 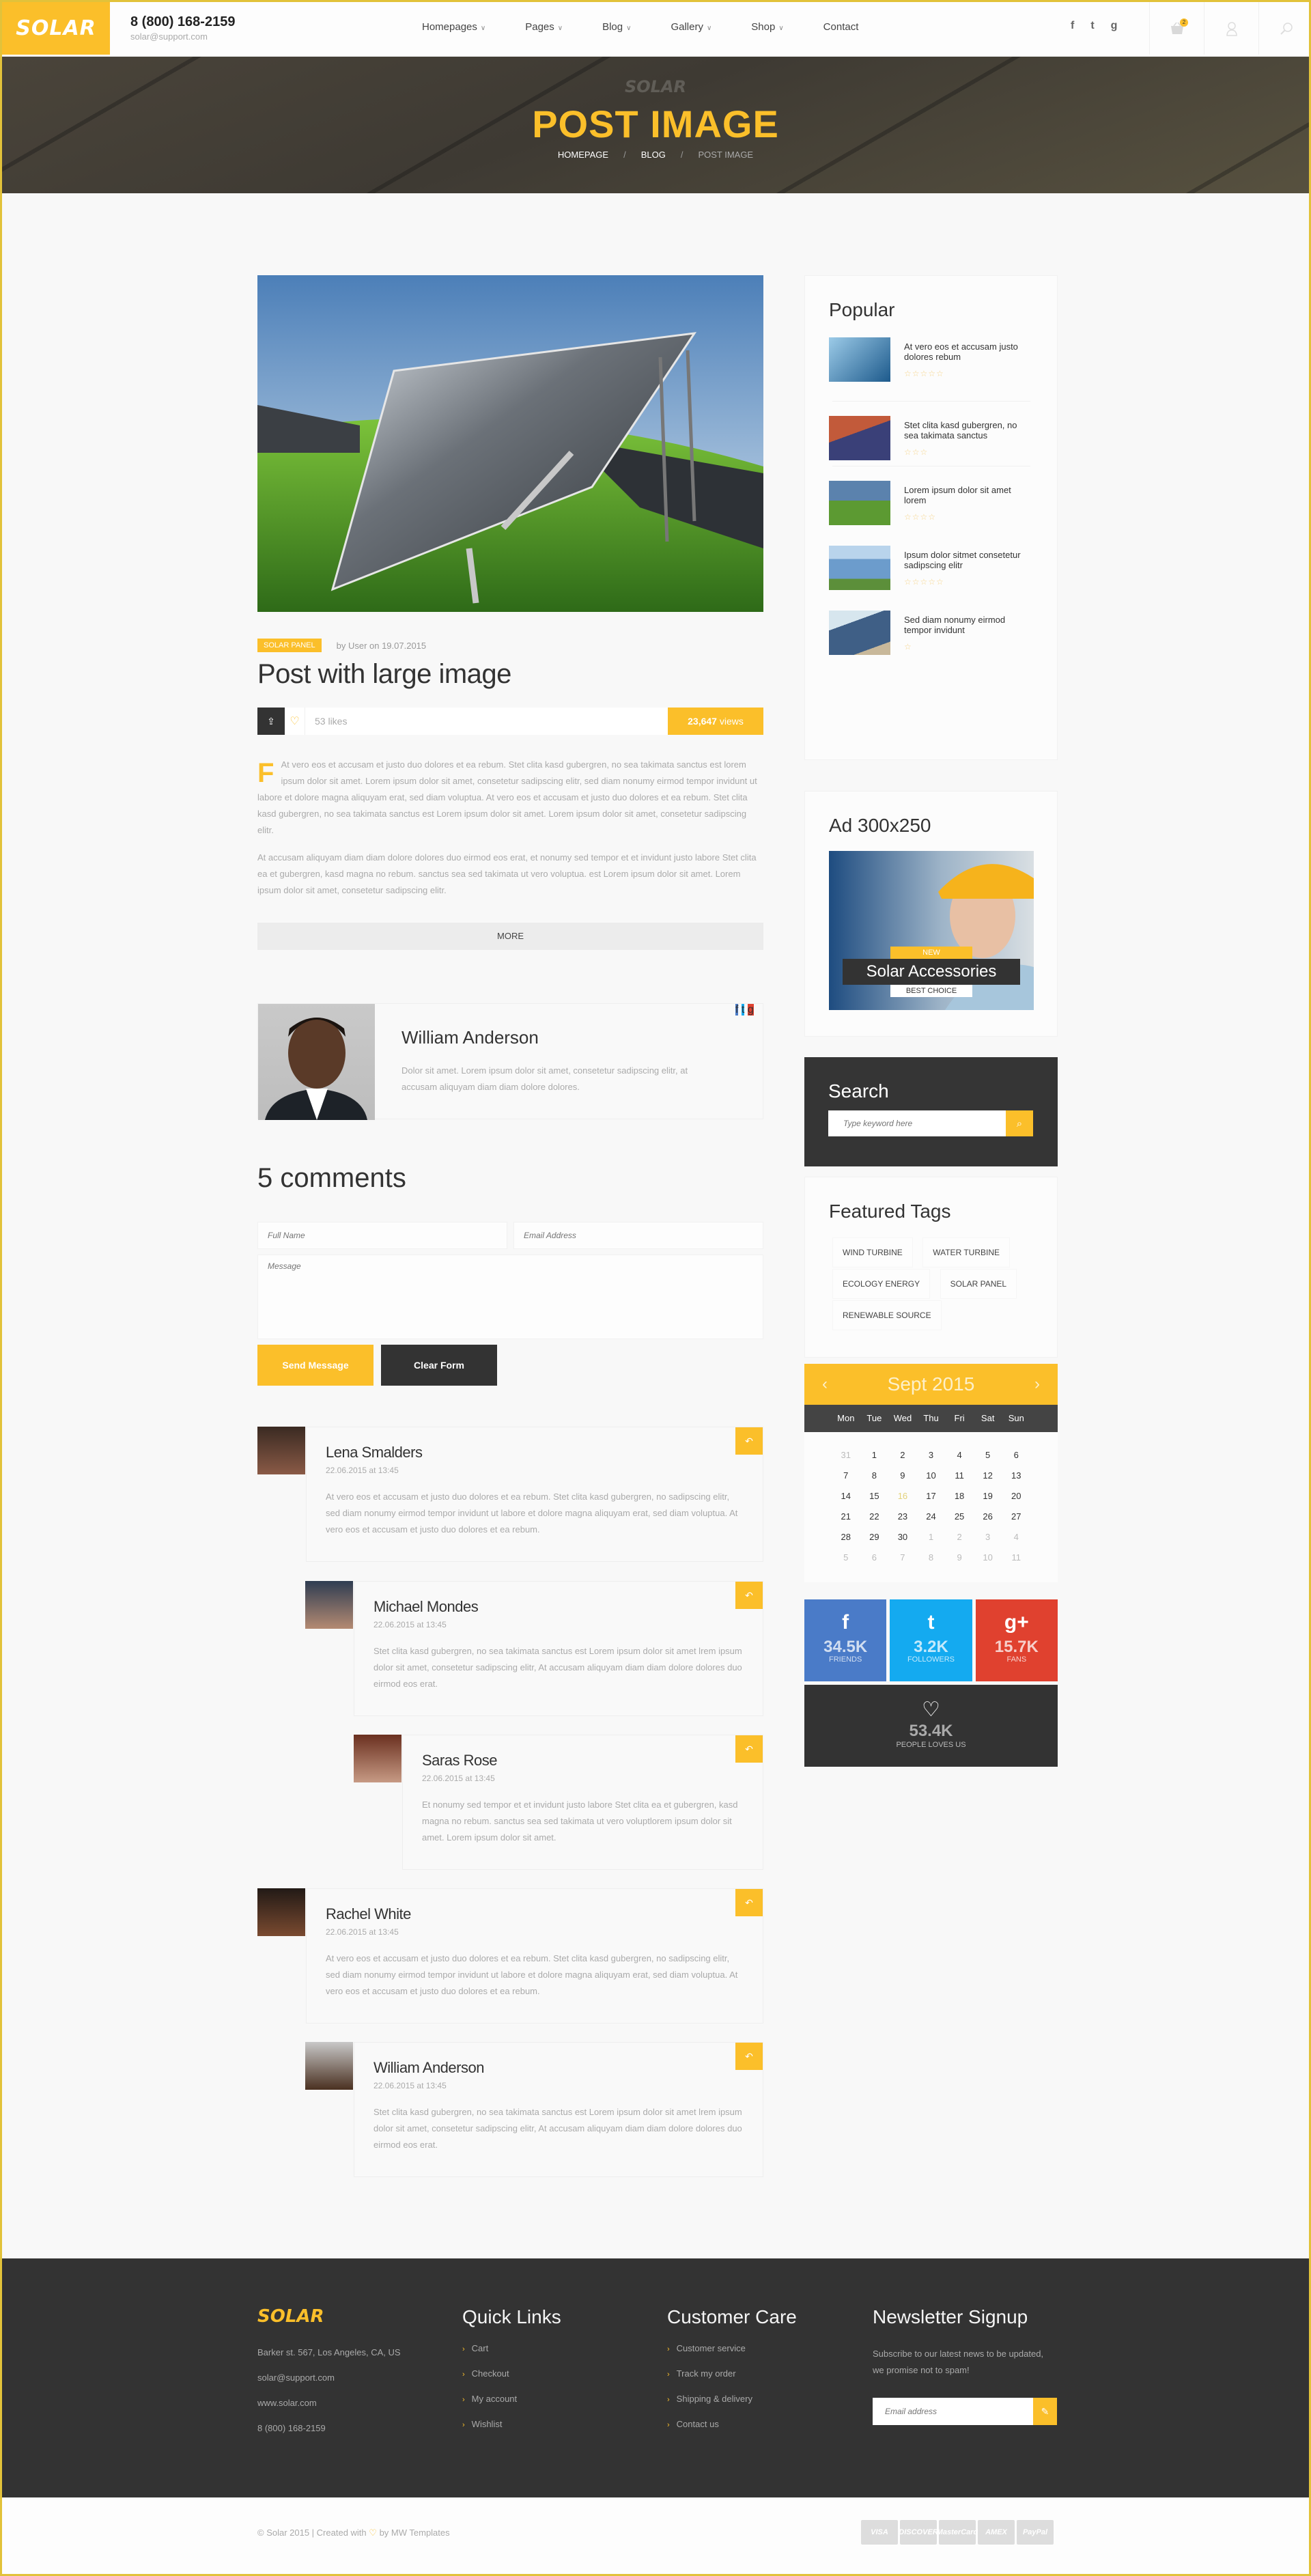 I want to click on ad-banner: NEW Solar Accessories BEST CHOICE, so click(x=931, y=930).